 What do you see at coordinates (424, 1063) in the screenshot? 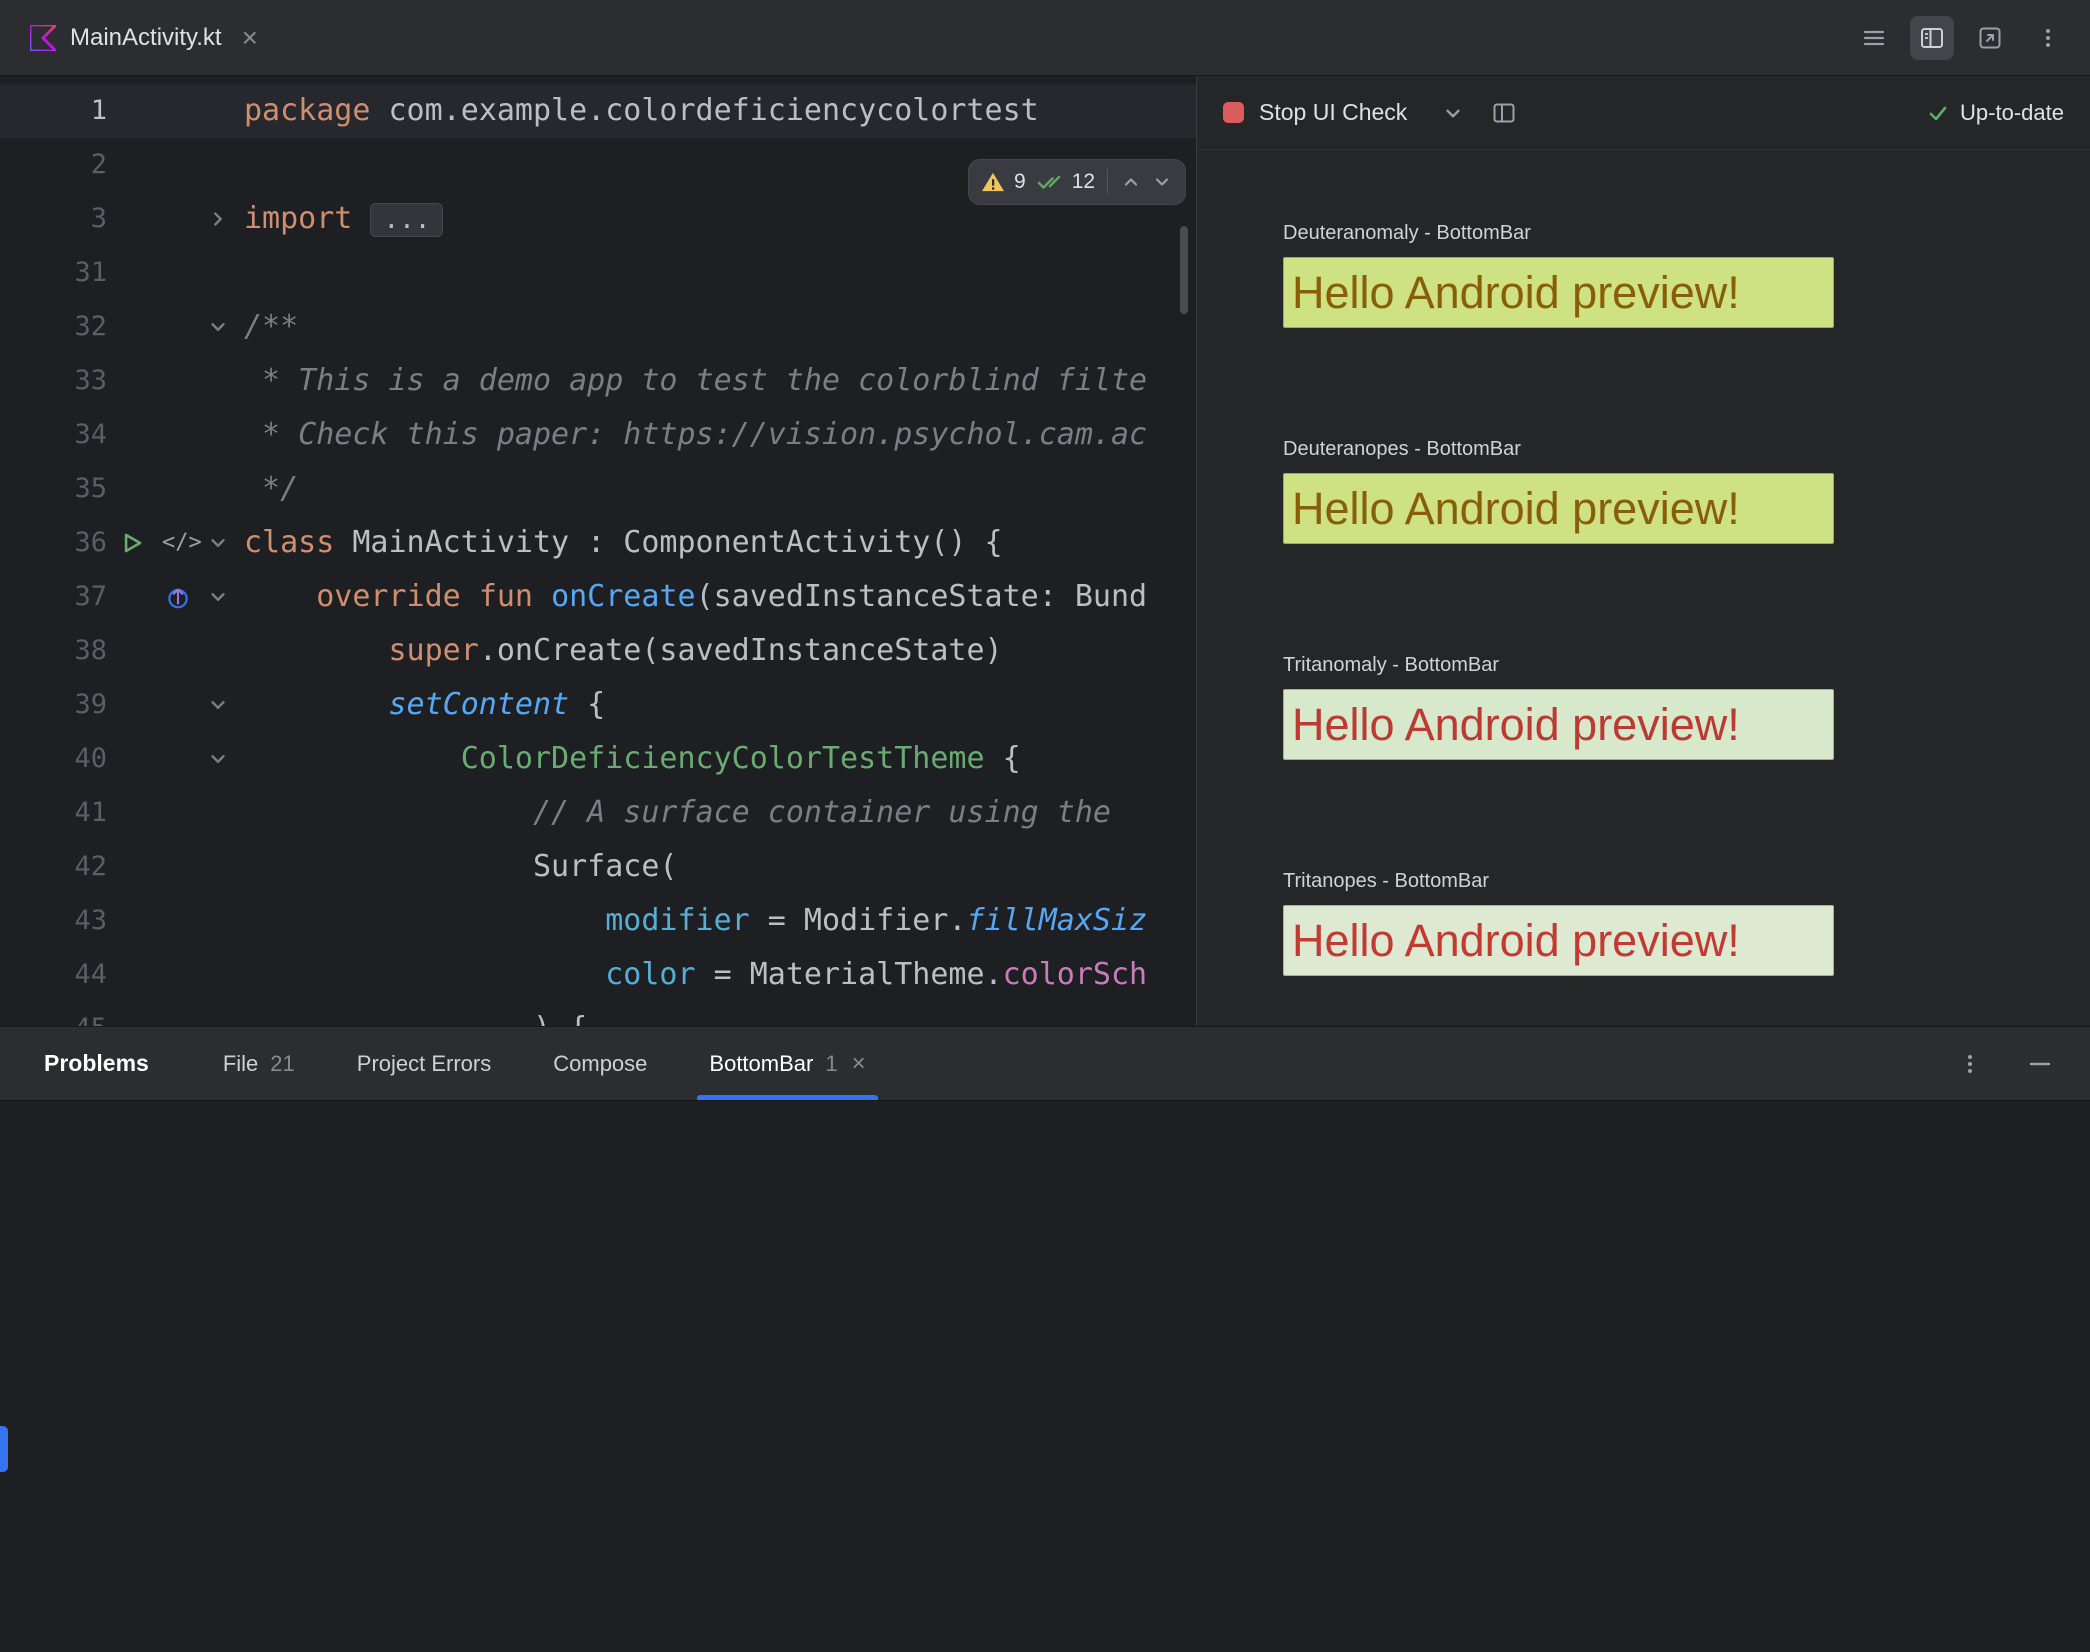
I see `tab-project-errors: Project Errors` at bounding box center [424, 1063].